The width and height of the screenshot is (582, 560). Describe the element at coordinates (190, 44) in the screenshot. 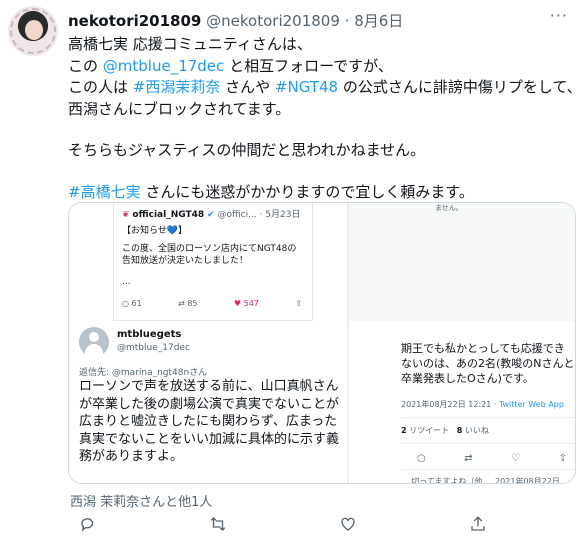

I see `text-line: 高橋七実 応援コミュニティさんは、` at that location.